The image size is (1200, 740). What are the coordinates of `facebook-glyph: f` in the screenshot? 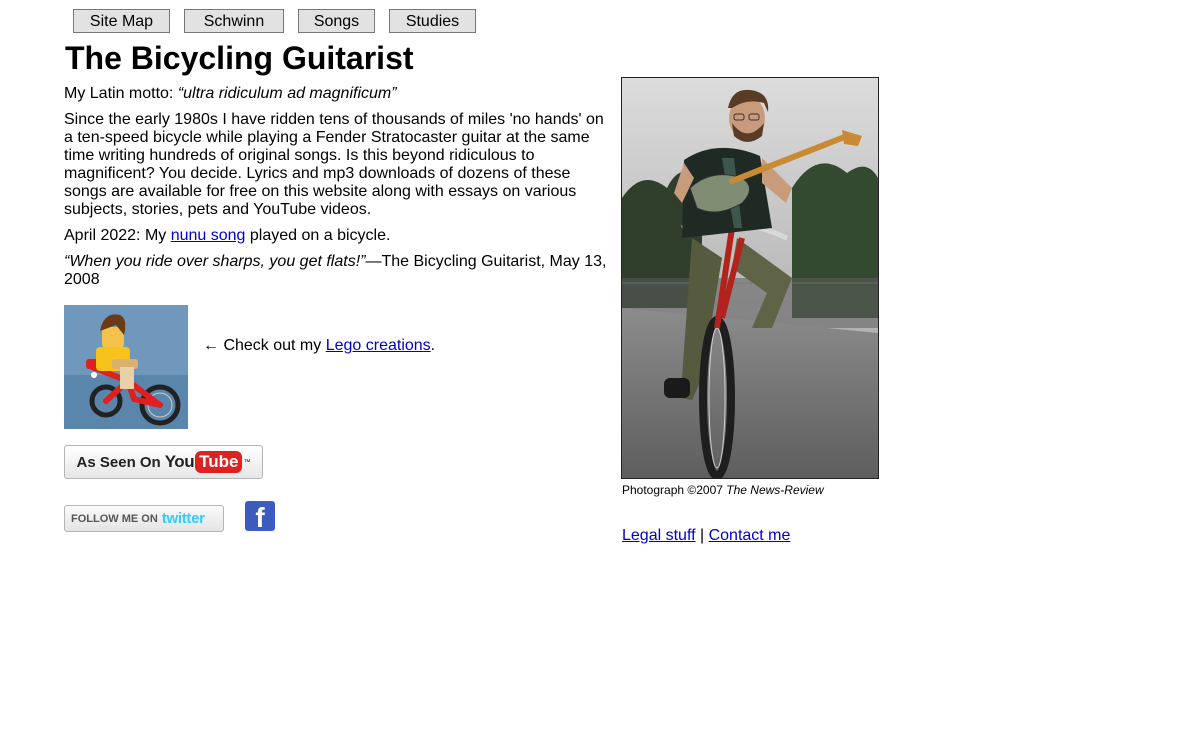 It's located at (260, 516).